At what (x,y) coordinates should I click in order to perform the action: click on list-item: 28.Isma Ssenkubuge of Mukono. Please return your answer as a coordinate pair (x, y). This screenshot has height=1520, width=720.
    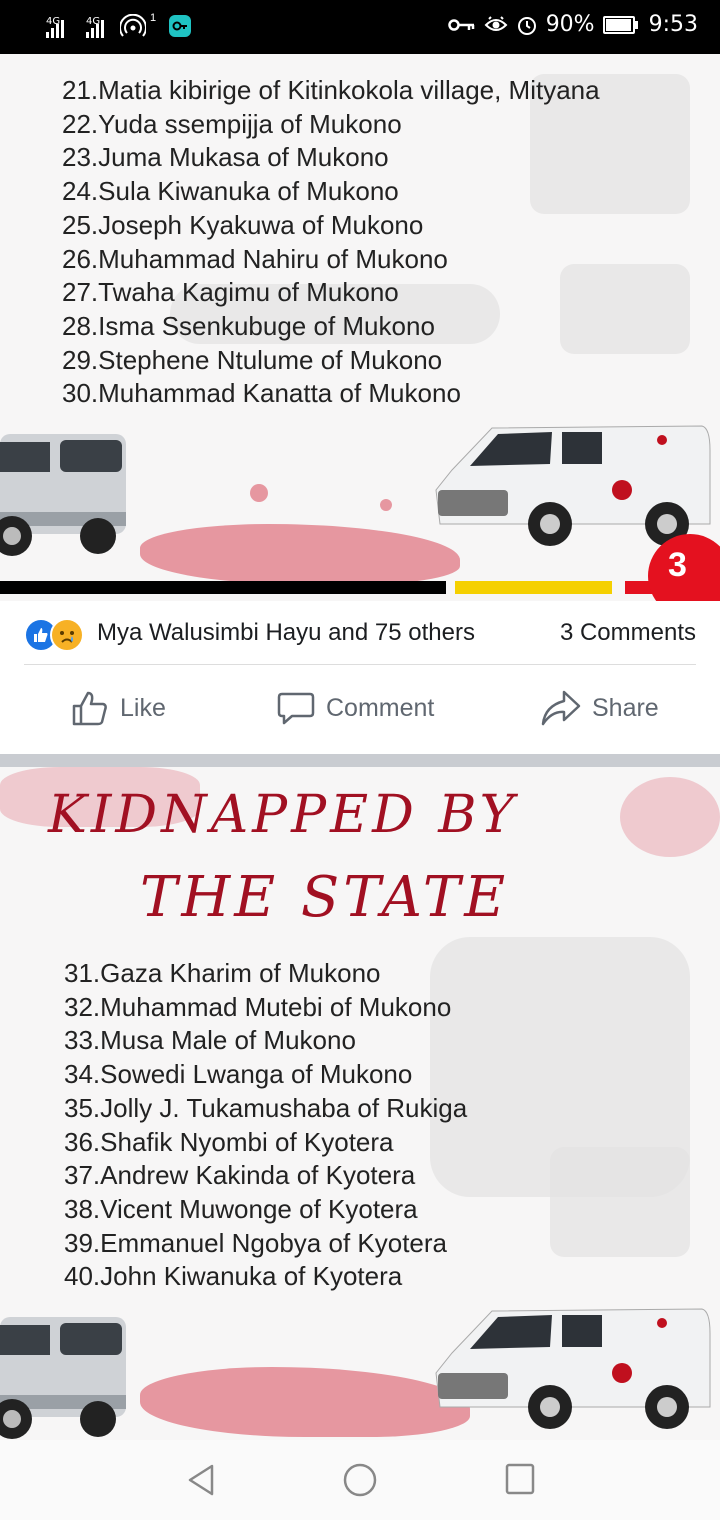
    Looking at the image, I should click on (248, 325).